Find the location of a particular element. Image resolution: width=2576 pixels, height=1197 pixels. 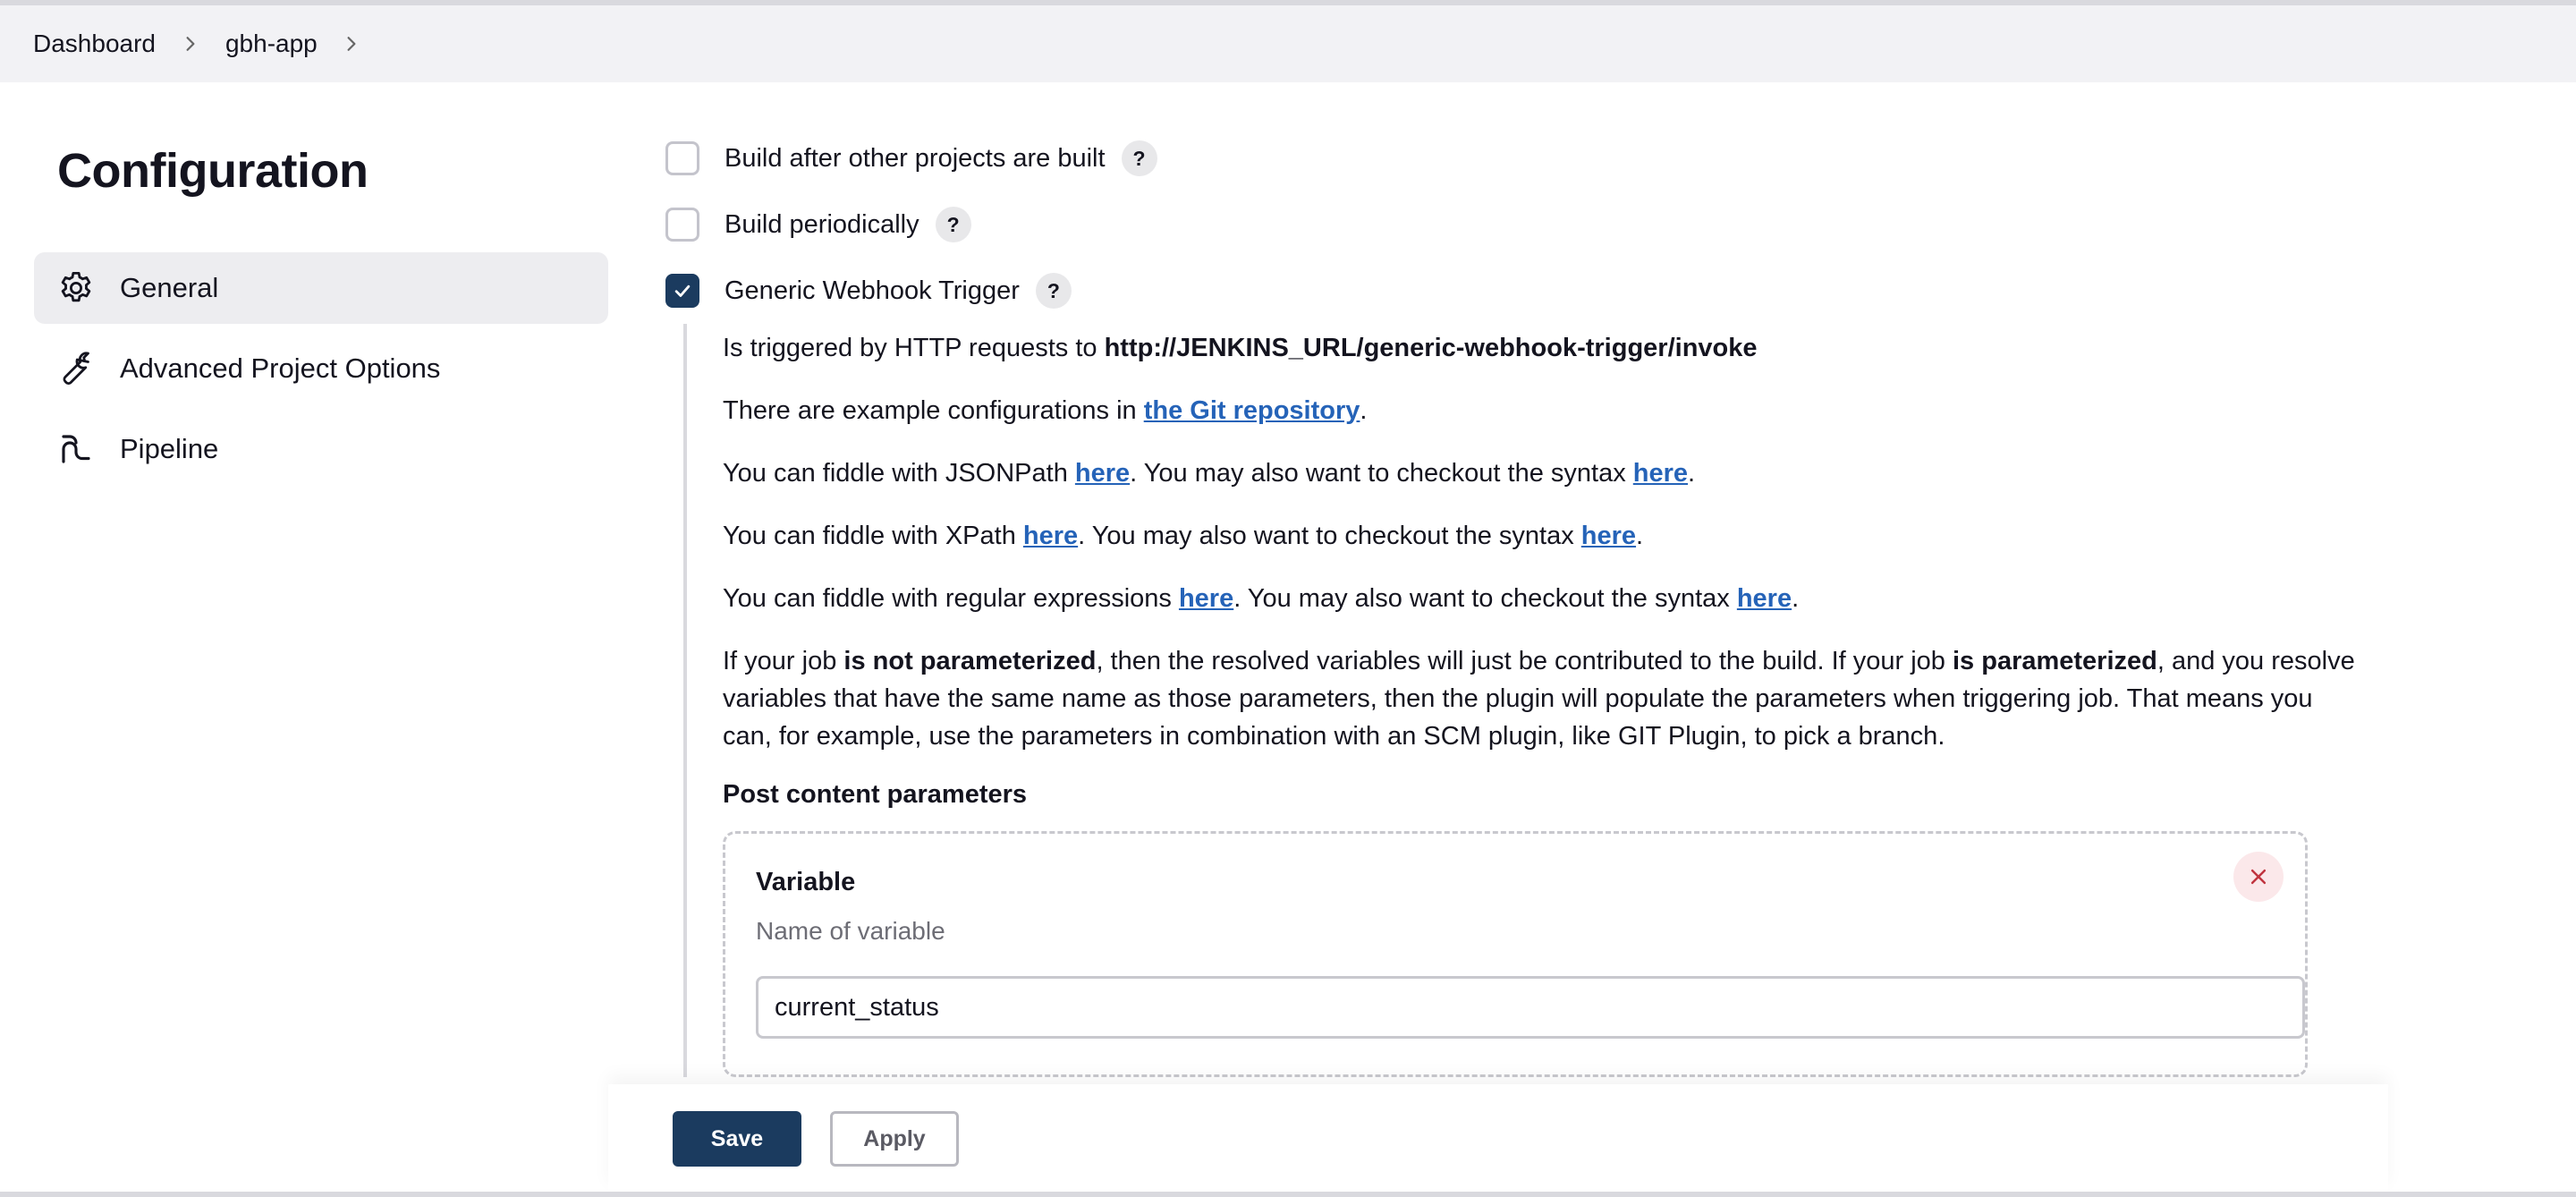

variable-name-input: current_status is located at coordinates (1530, 1008).